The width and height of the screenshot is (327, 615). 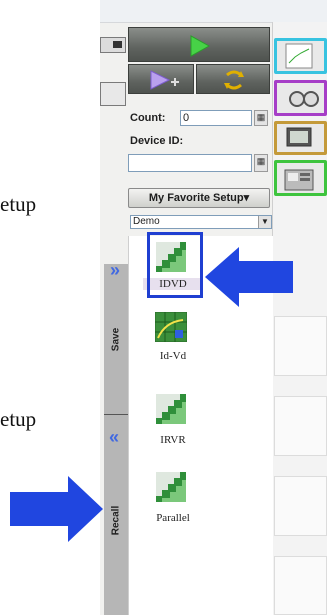 I want to click on repeat-button, so click(x=233, y=79).